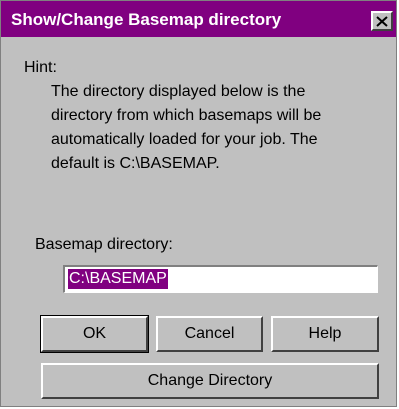  I want to click on basemap-directory-input: C:\BASEMAP, so click(220, 279).